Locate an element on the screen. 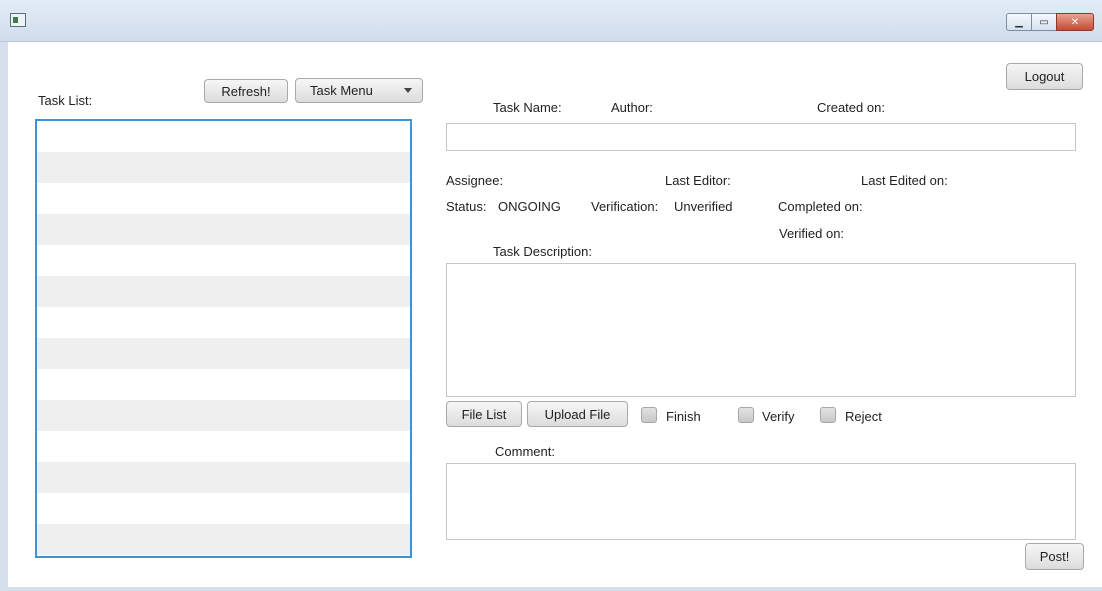  verified-on-label: Verified on: is located at coordinates (812, 233).